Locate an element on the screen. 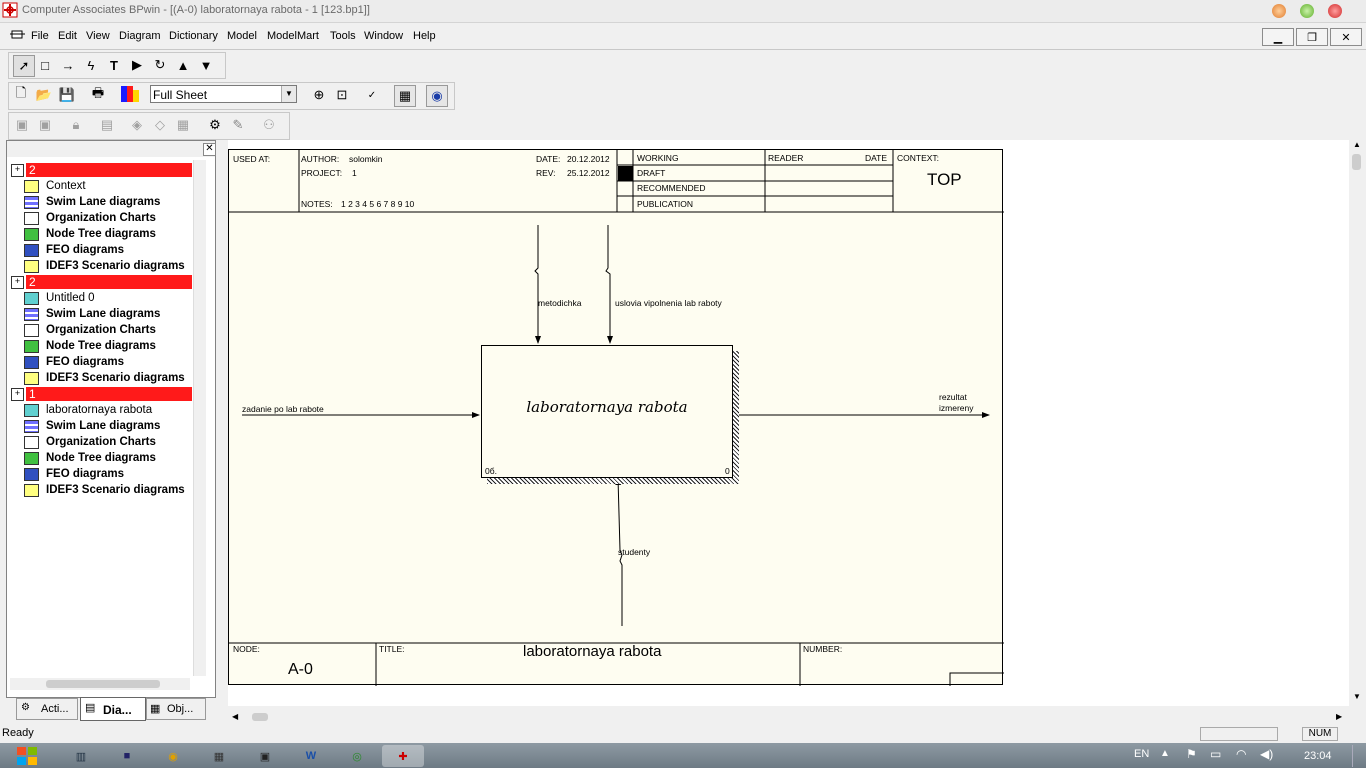  lock-icon: 🔒︎ is located at coordinates (76, 125).